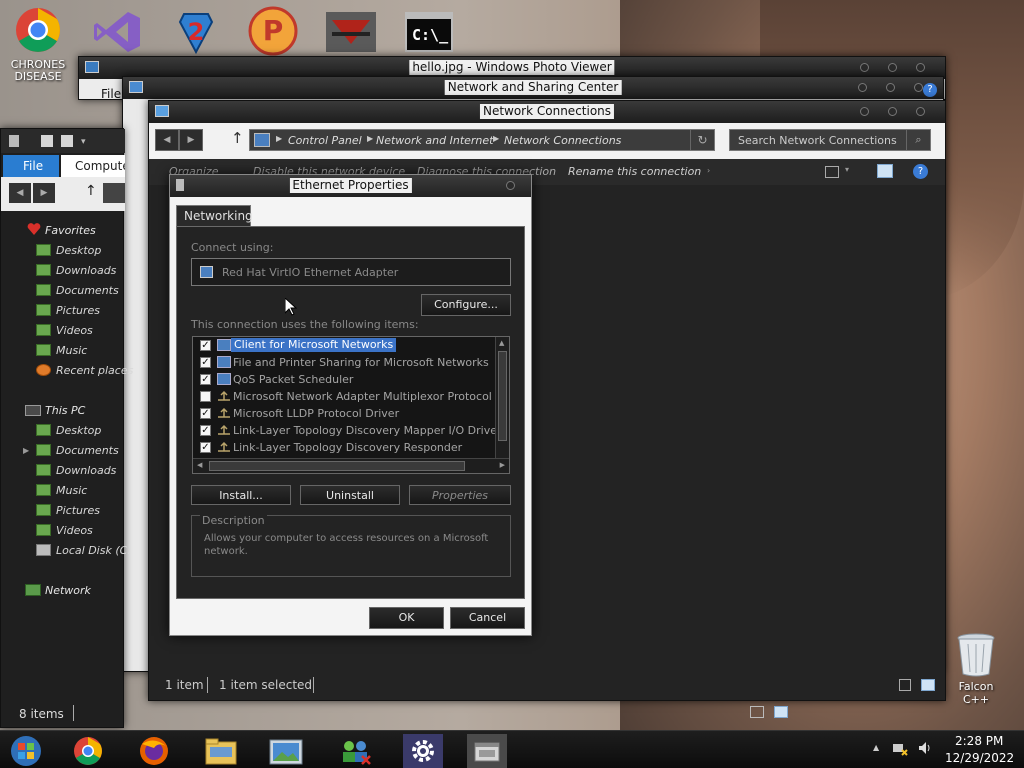  Describe the element at coordinates (918, 140) in the screenshot. I see `search-icon: ⌕` at that location.